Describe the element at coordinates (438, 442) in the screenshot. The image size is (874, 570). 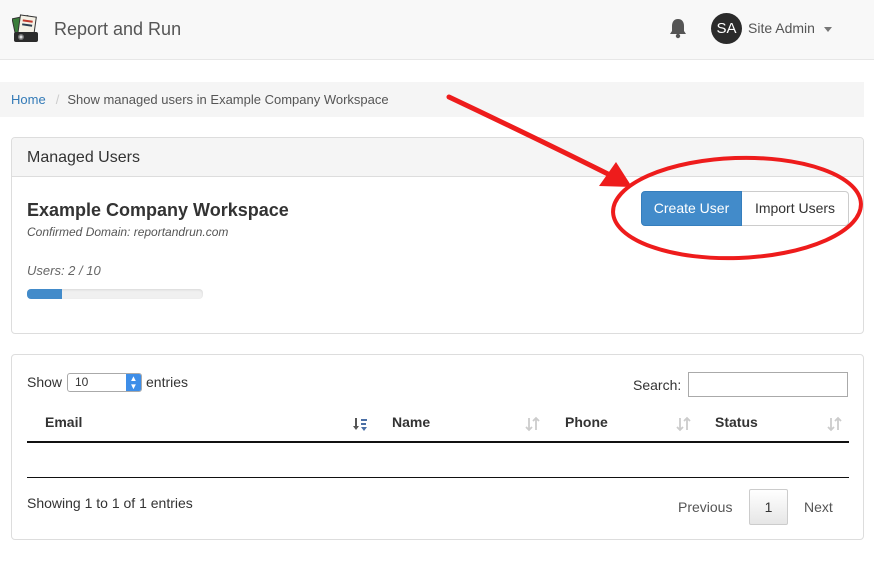
I see `table-header-divider` at that location.